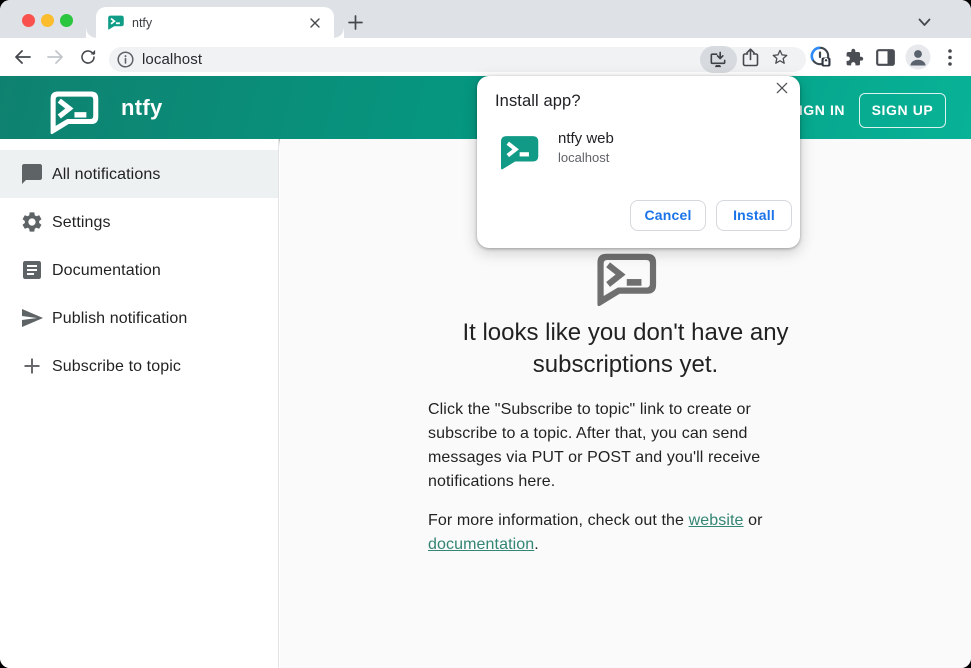  Describe the element at coordinates (28, 20) in the screenshot. I see `traffic-light-close` at that location.